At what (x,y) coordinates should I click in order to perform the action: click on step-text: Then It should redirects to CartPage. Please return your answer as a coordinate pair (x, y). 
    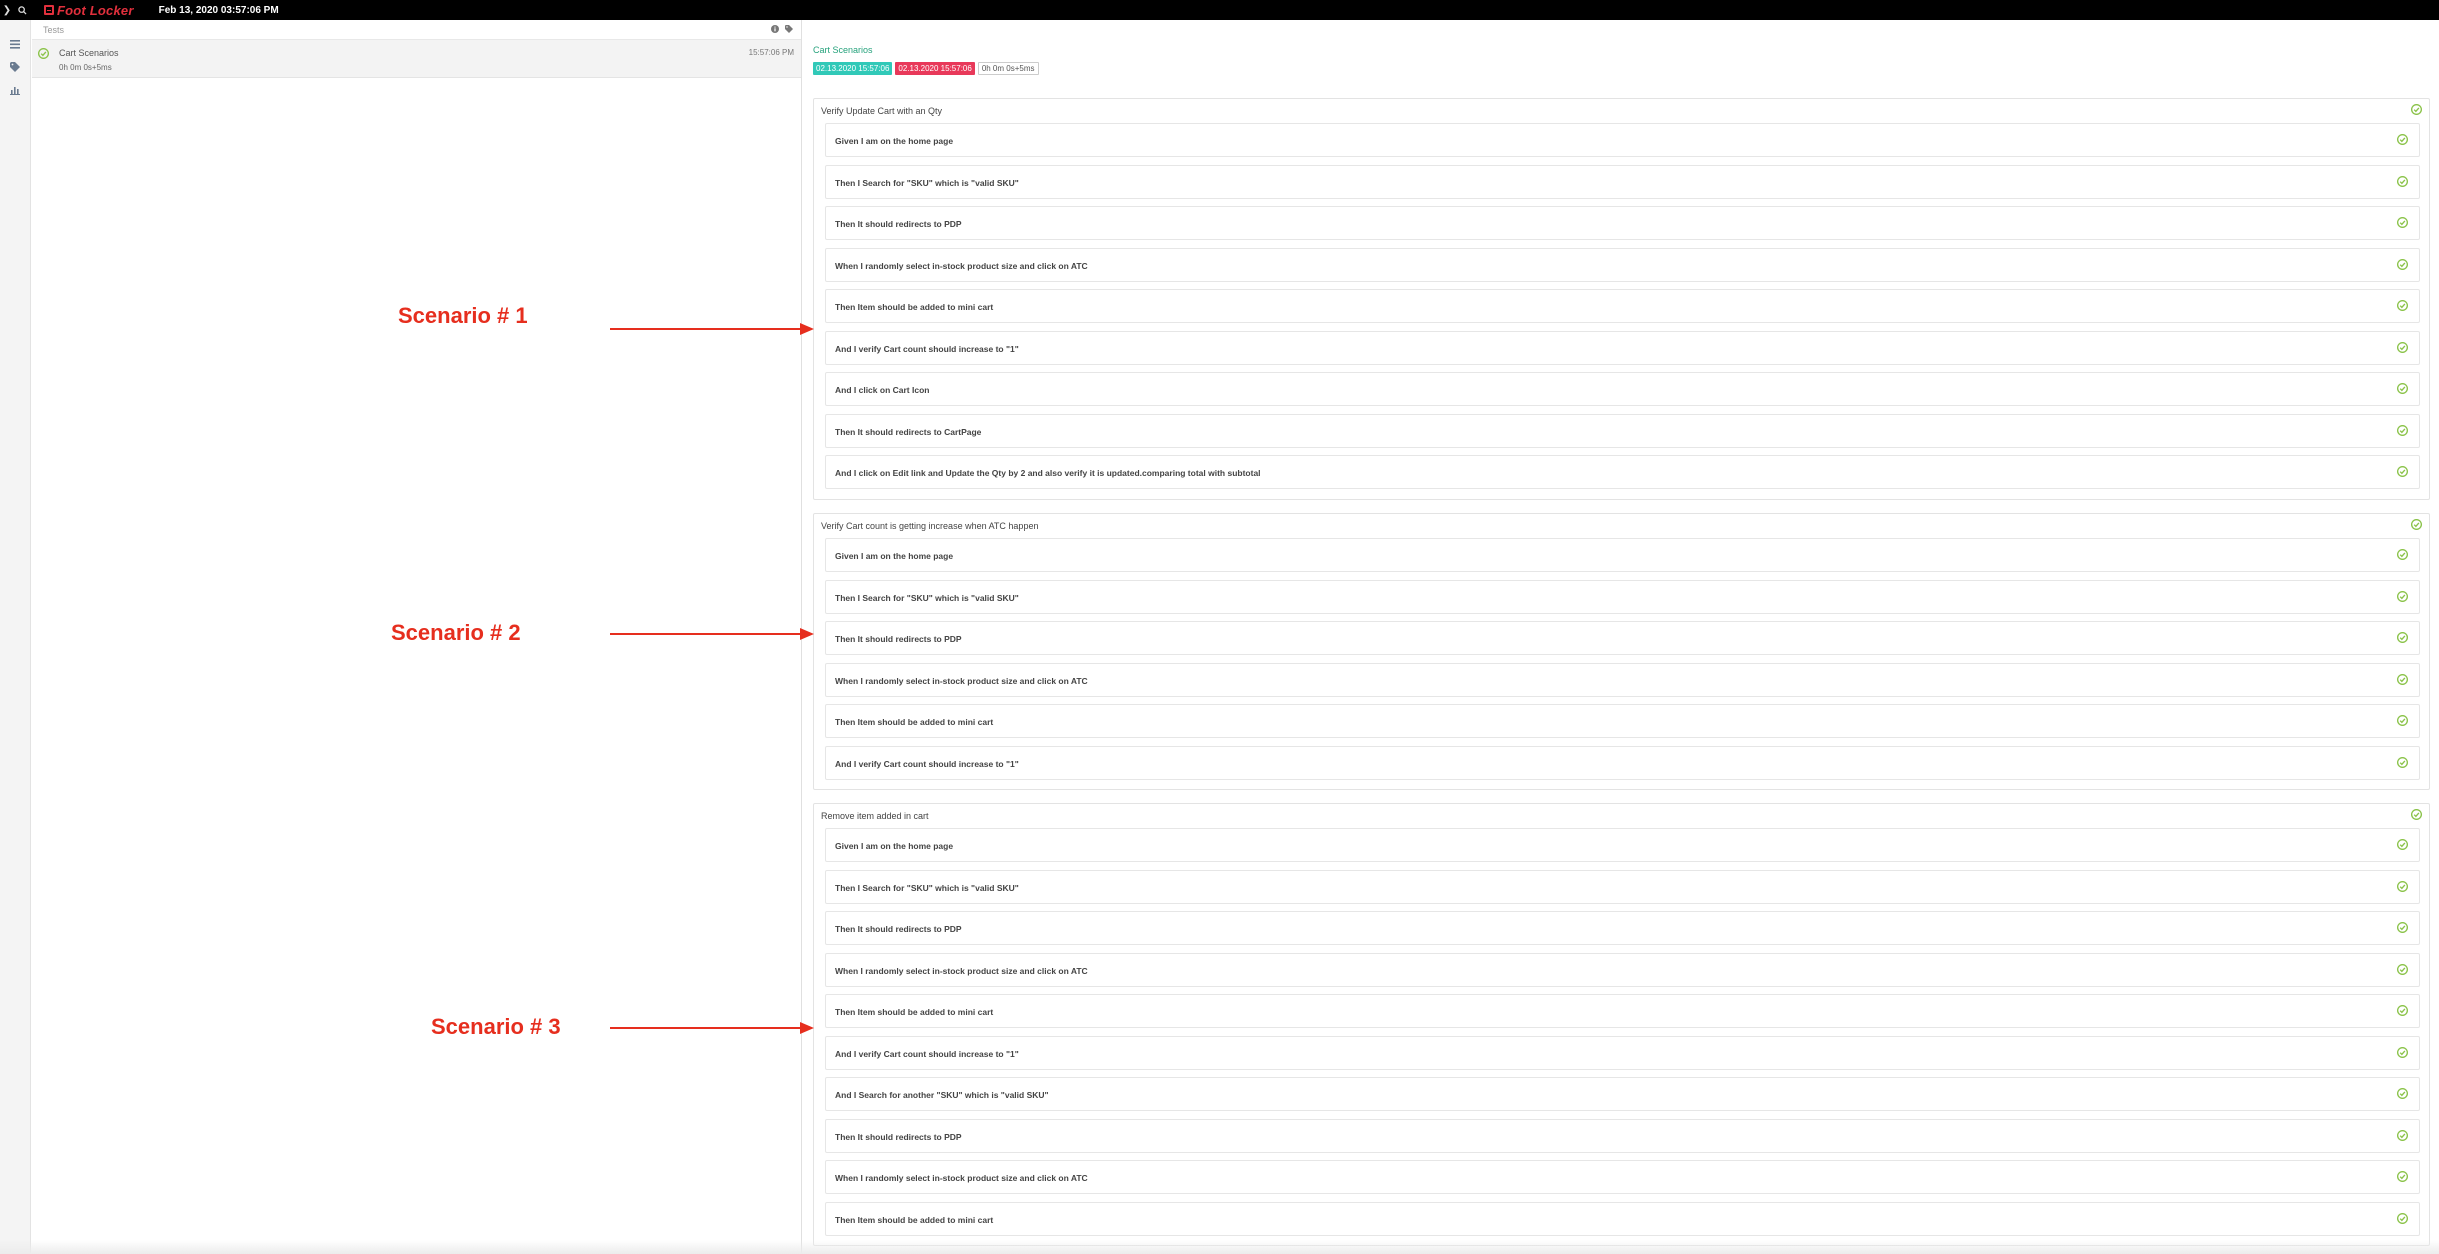
    Looking at the image, I should click on (908, 431).